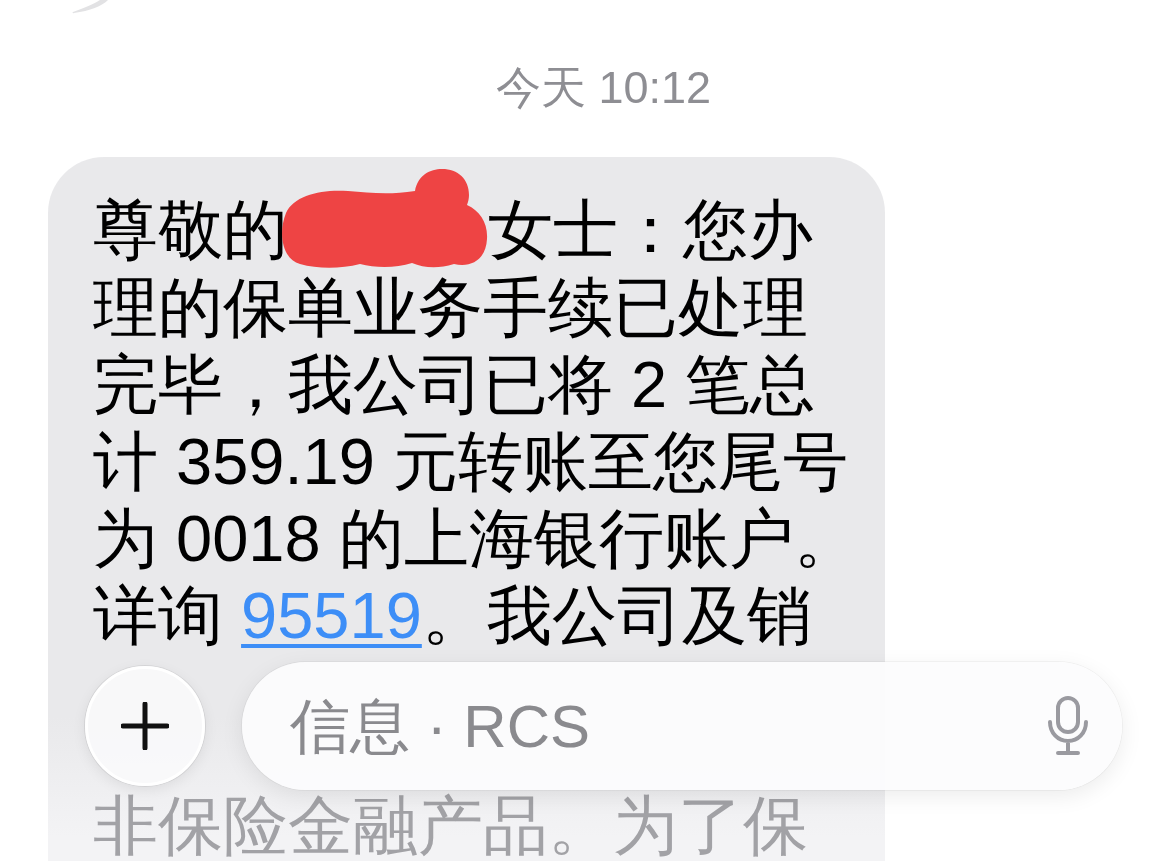  I want to click on phone-link: 95519, so click(331, 615).